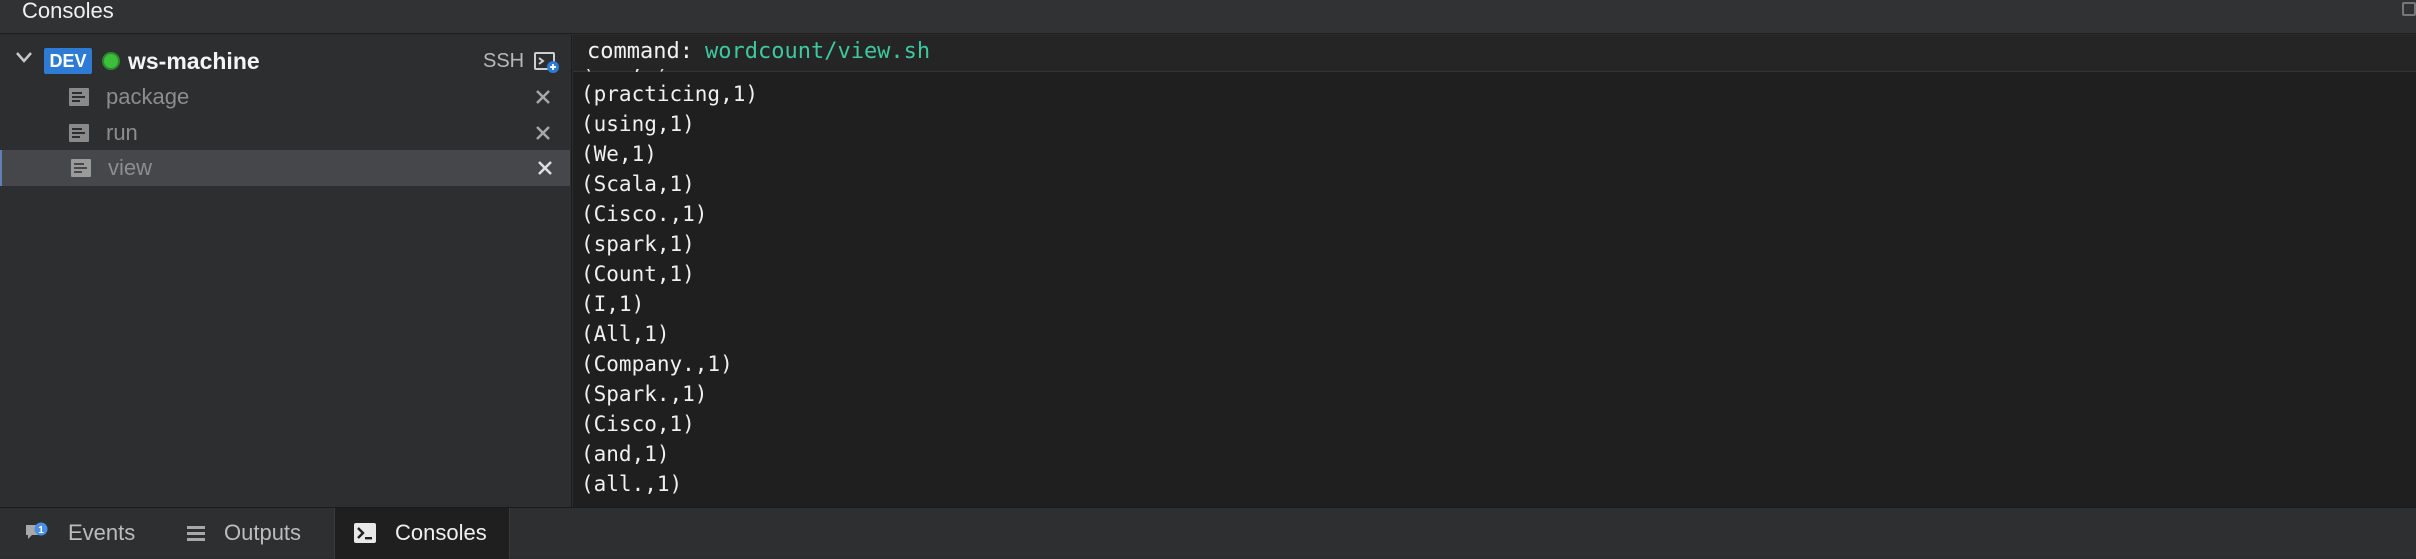  What do you see at coordinates (365, 533) in the screenshot?
I see `terminal-icon` at bounding box center [365, 533].